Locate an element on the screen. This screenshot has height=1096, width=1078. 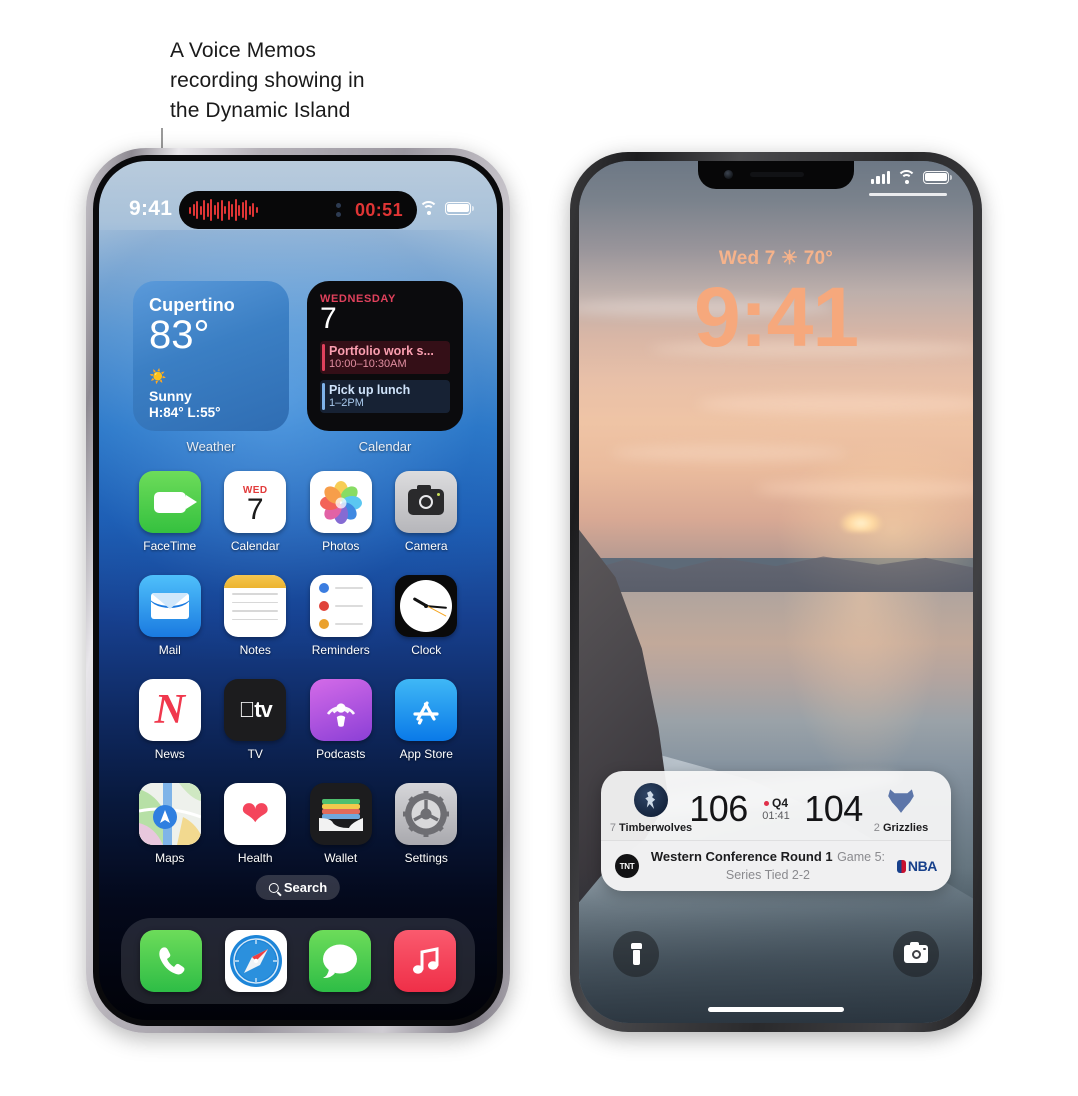
app-maps: Maps is located at coordinates (170, 824).